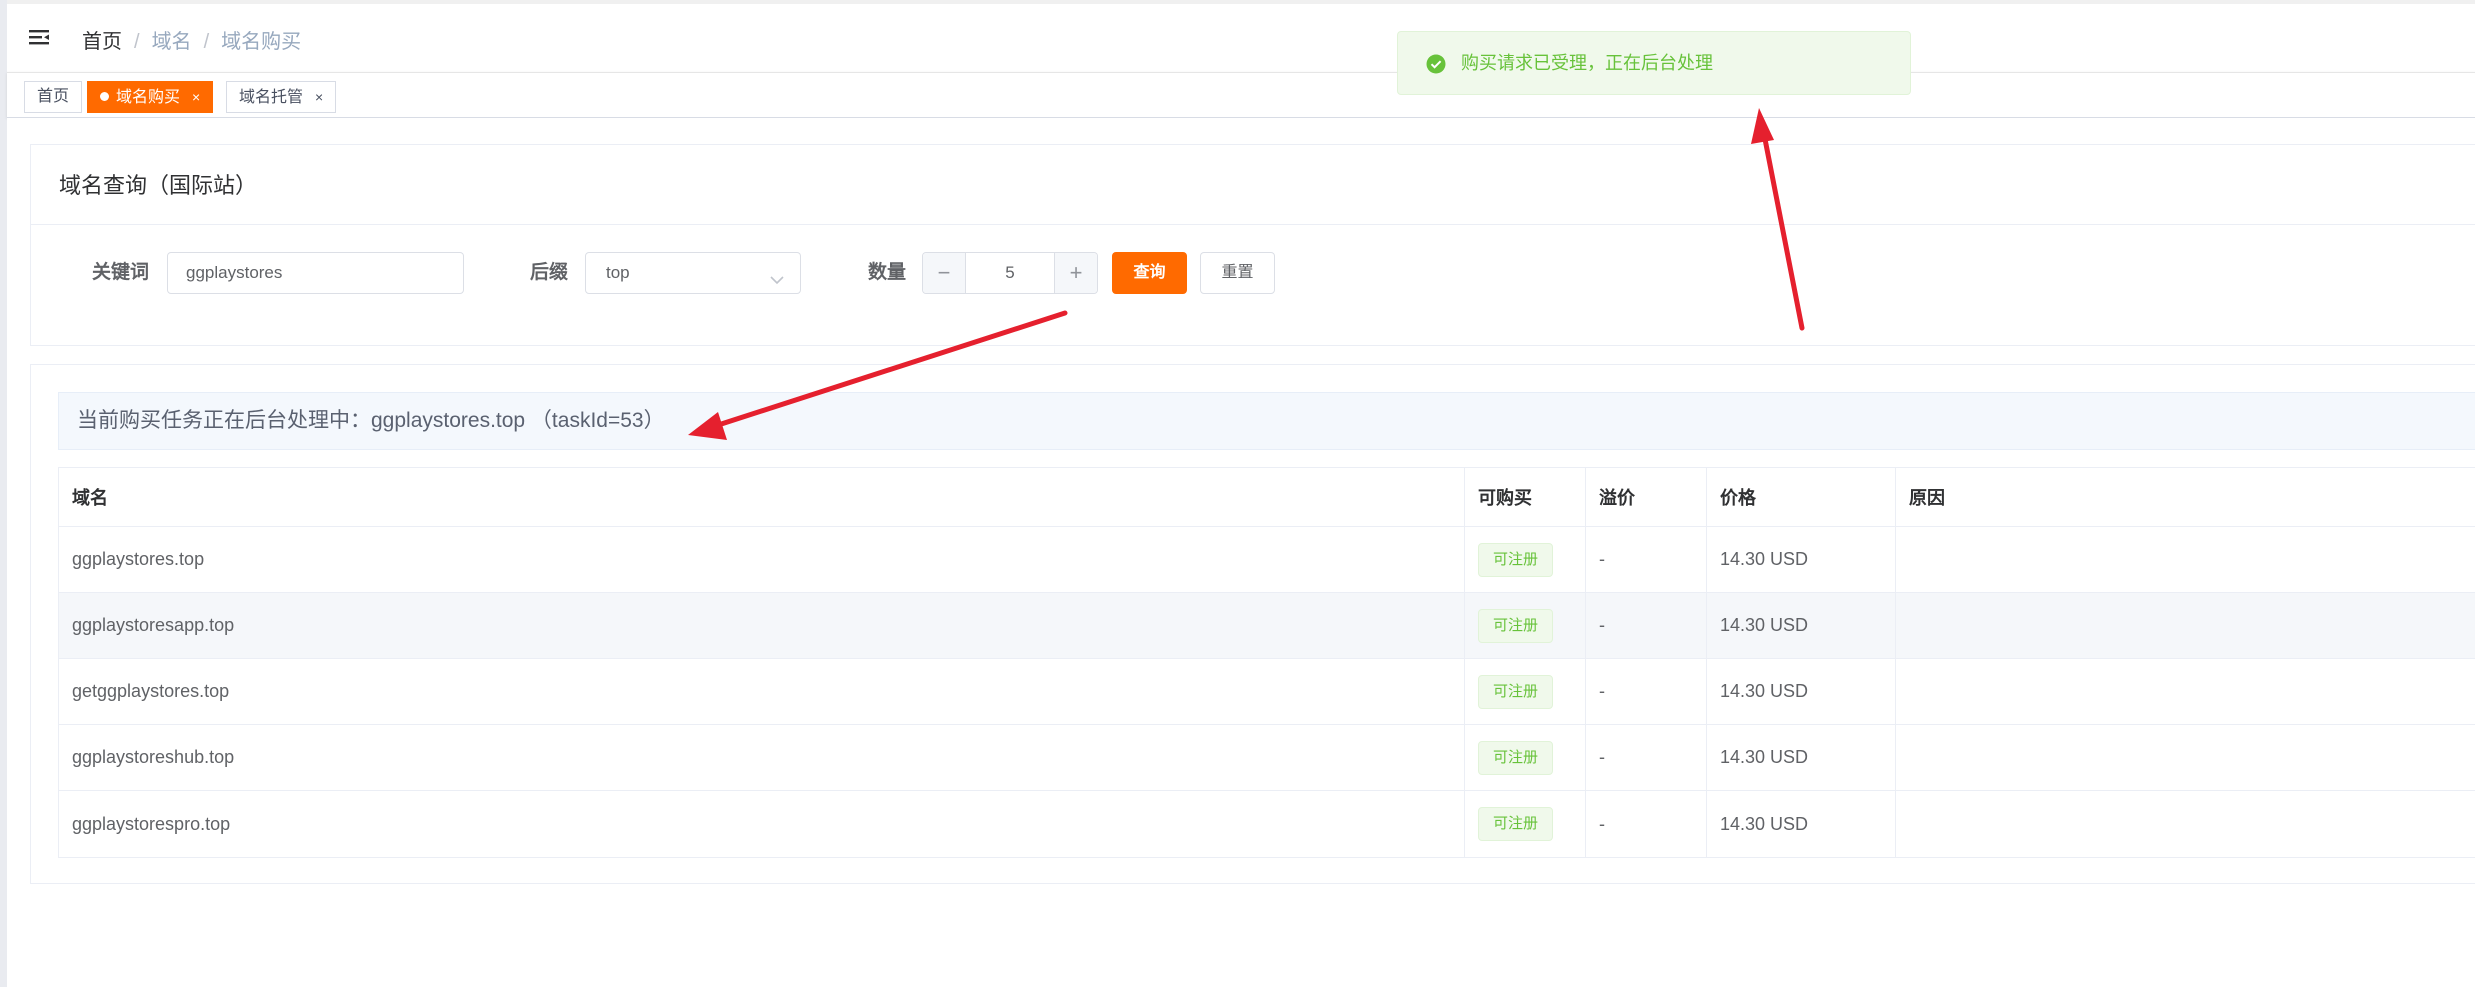 This screenshot has height=987, width=2475. I want to click on success-check-icon, so click(1436, 64).